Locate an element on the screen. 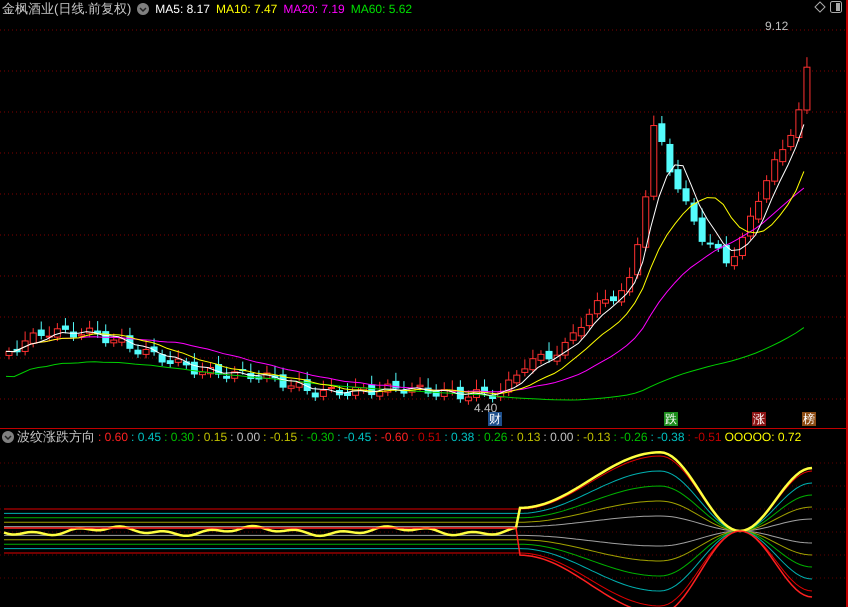  indicator-value: : 0.51 is located at coordinates (426, 437).